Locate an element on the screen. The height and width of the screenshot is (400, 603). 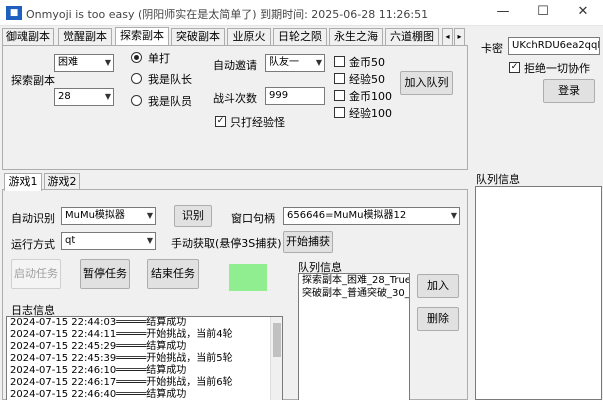
filter-gold50-checkbox is located at coordinates (339, 61).